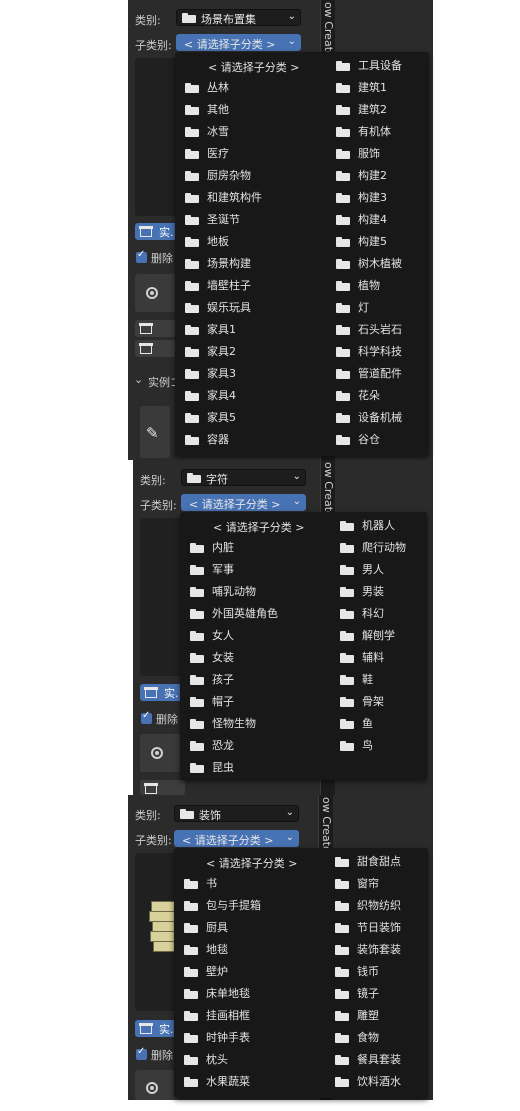  I want to click on dropdown-item-label: 鸟, so click(367, 745).